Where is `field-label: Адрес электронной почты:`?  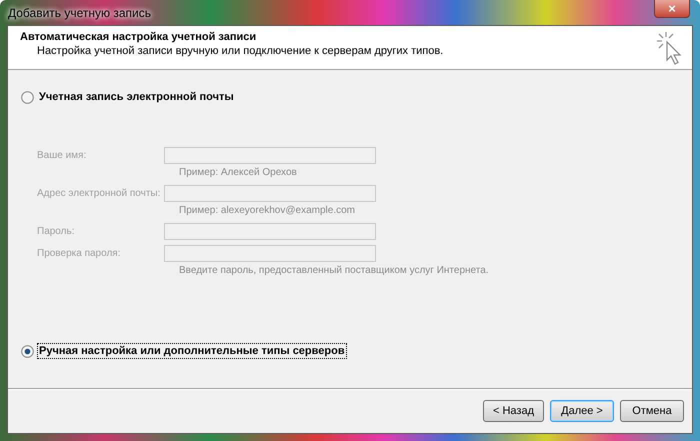
field-label: Адрес электронной почты: is located at coordinates (99, 193).